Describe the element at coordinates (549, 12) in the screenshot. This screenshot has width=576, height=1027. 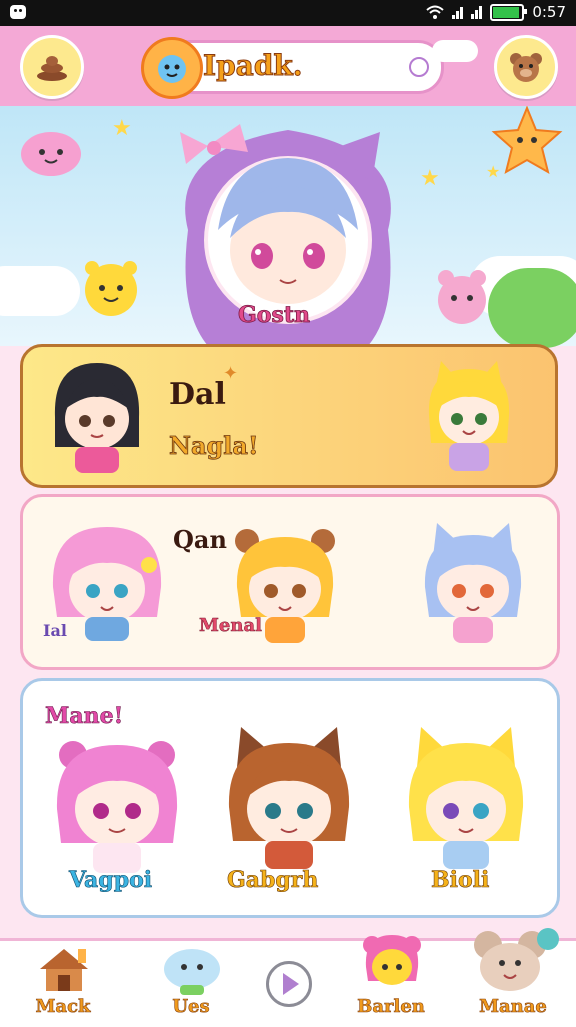
I see `status-time: 0:57` at that location.